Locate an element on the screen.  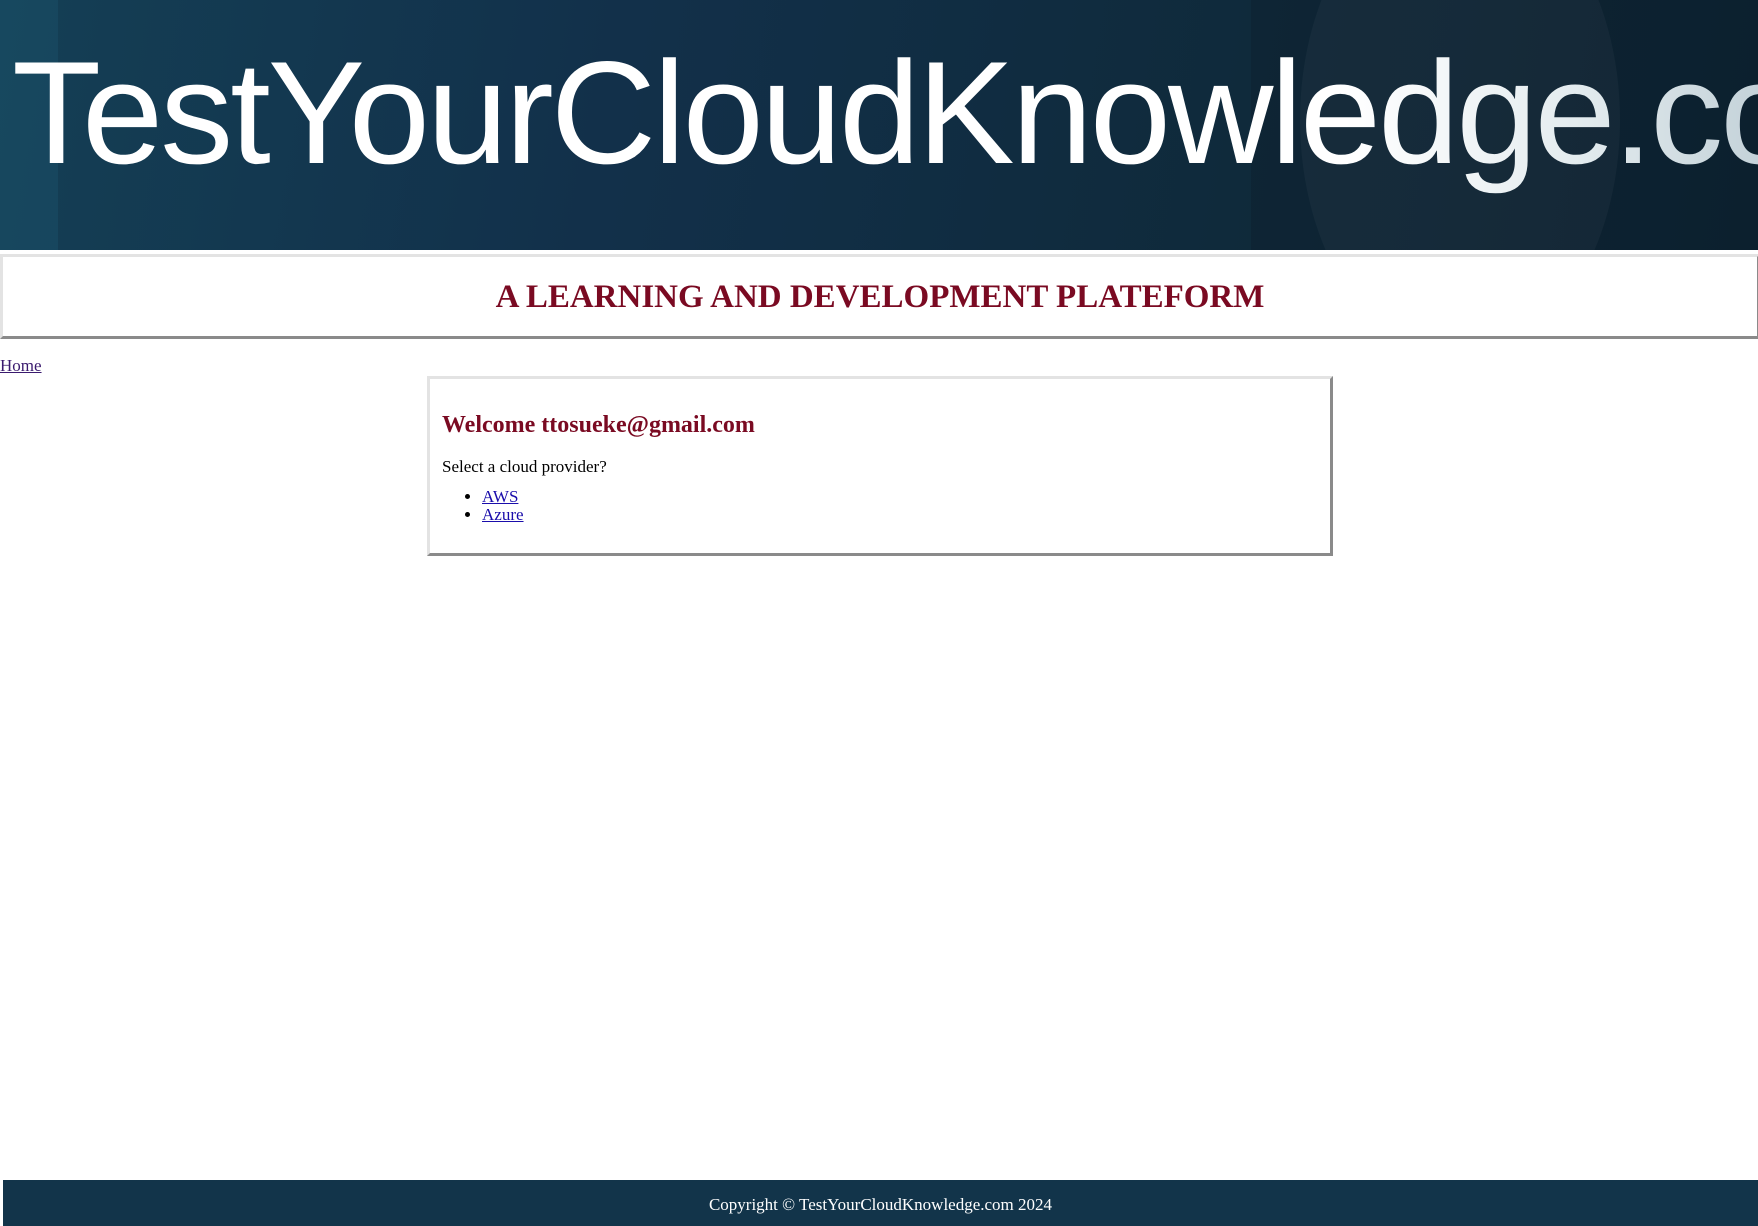
tagline: A LEARNING AND DEVELOPMENT PLATEFORM is located at coordinates (880, 297).